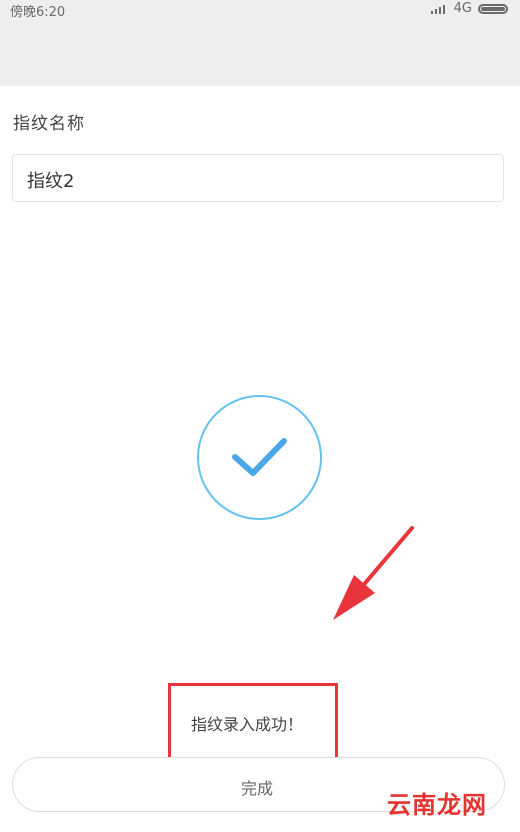 The width and height of the screenshot is (520, 832). I want to click on battery-icon, so click(493, 8).